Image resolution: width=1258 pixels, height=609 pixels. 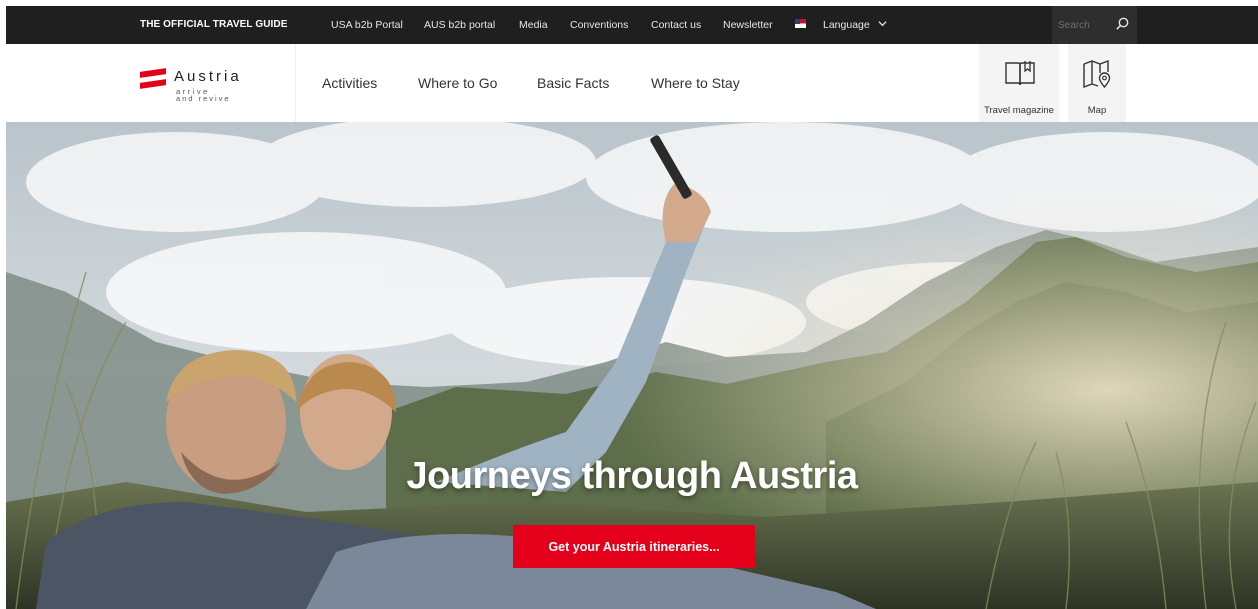 What do you see at coordinates (599, 25) in the screenshot?
I see `conventions-link: Conventions` at bounding box center [599, 25].